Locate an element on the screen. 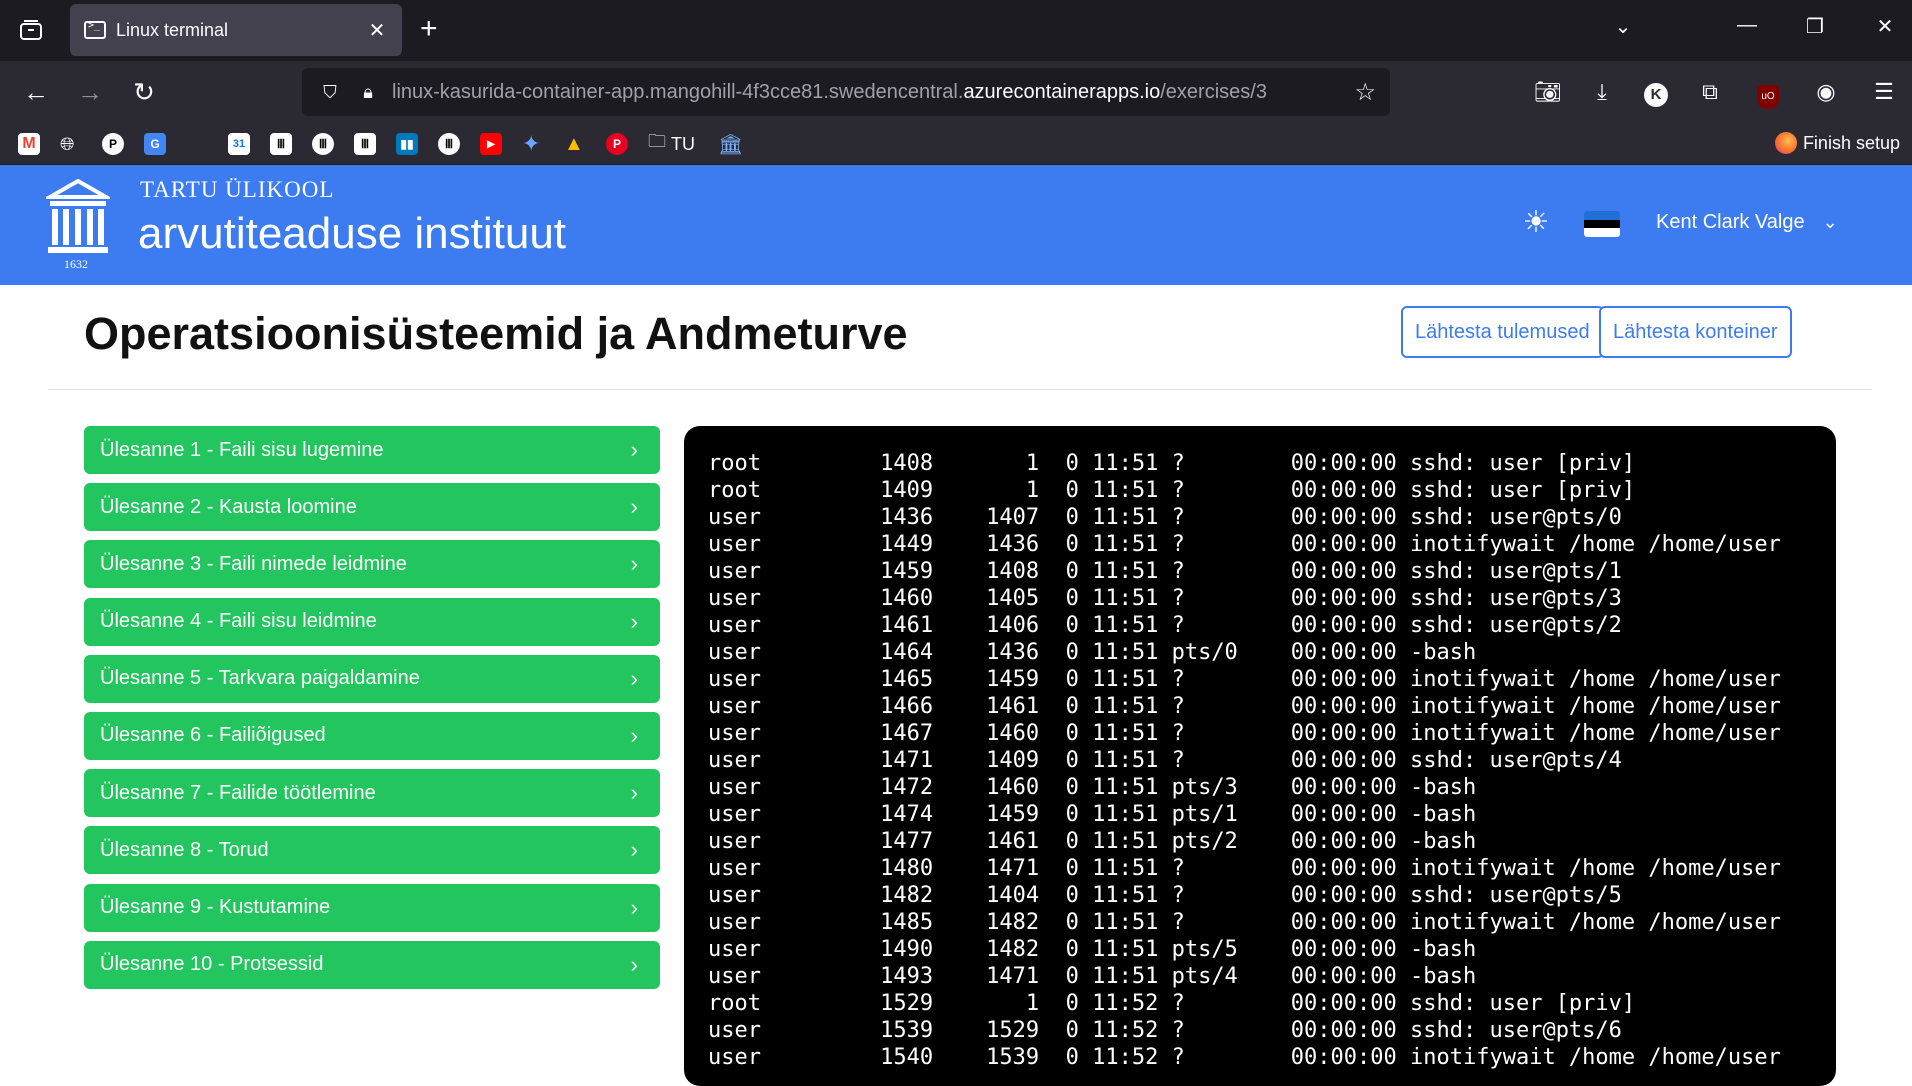 This screenshot has height=1086, width=1912. forward-icon: → is located at coordinates (90, 92).